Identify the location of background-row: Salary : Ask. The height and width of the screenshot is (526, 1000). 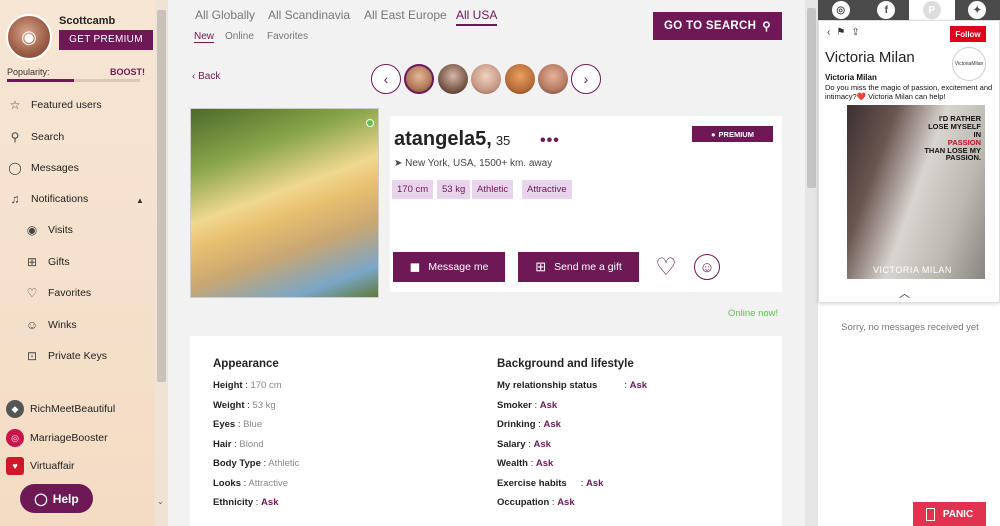
(524, 444).